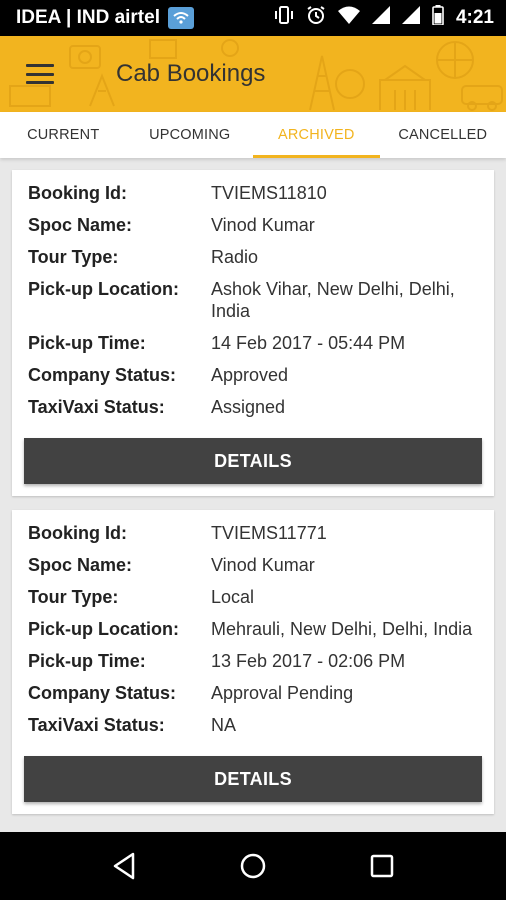 This screenshot has height=900, width=506. What do you see at coordinates (316, 135) in the screenshot?
I see `tab-archived: ARCHIVED` at bounding box center [316, 135].